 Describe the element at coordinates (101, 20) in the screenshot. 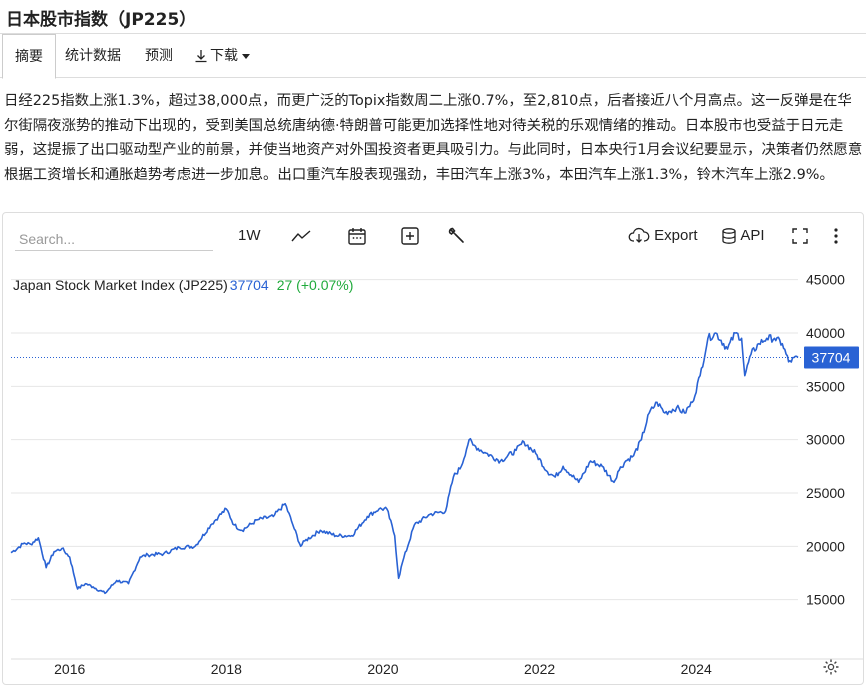

I see `page-title: 日本股市指数（JP225）` at that location.